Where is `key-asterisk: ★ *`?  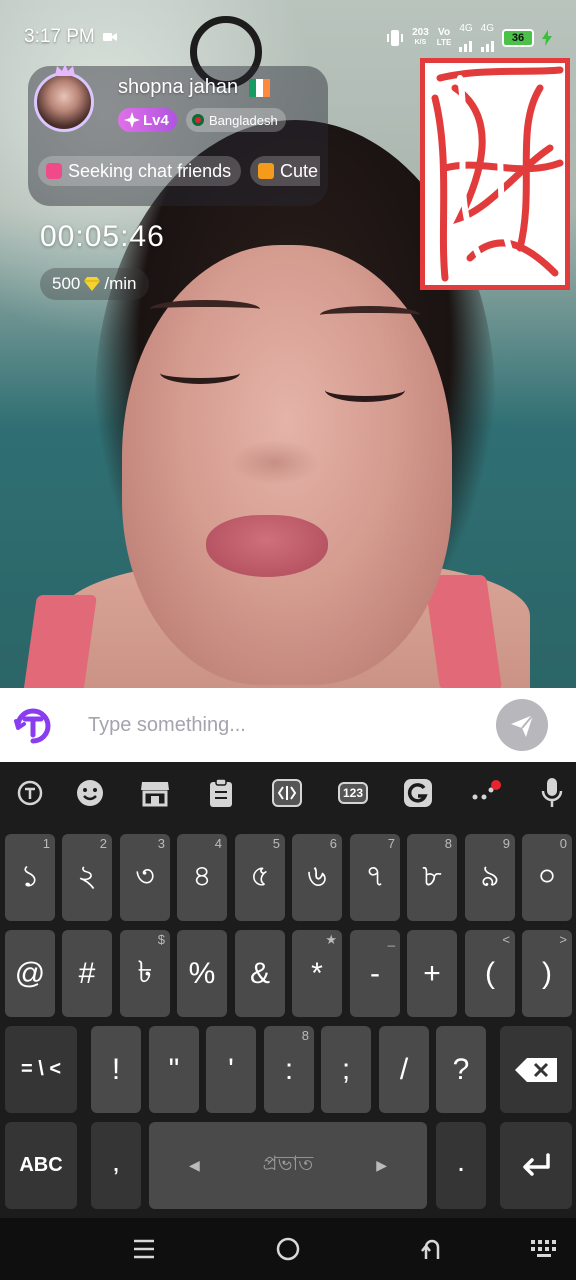
key-asterisk: ★ * is located at coordinates (317, 973).